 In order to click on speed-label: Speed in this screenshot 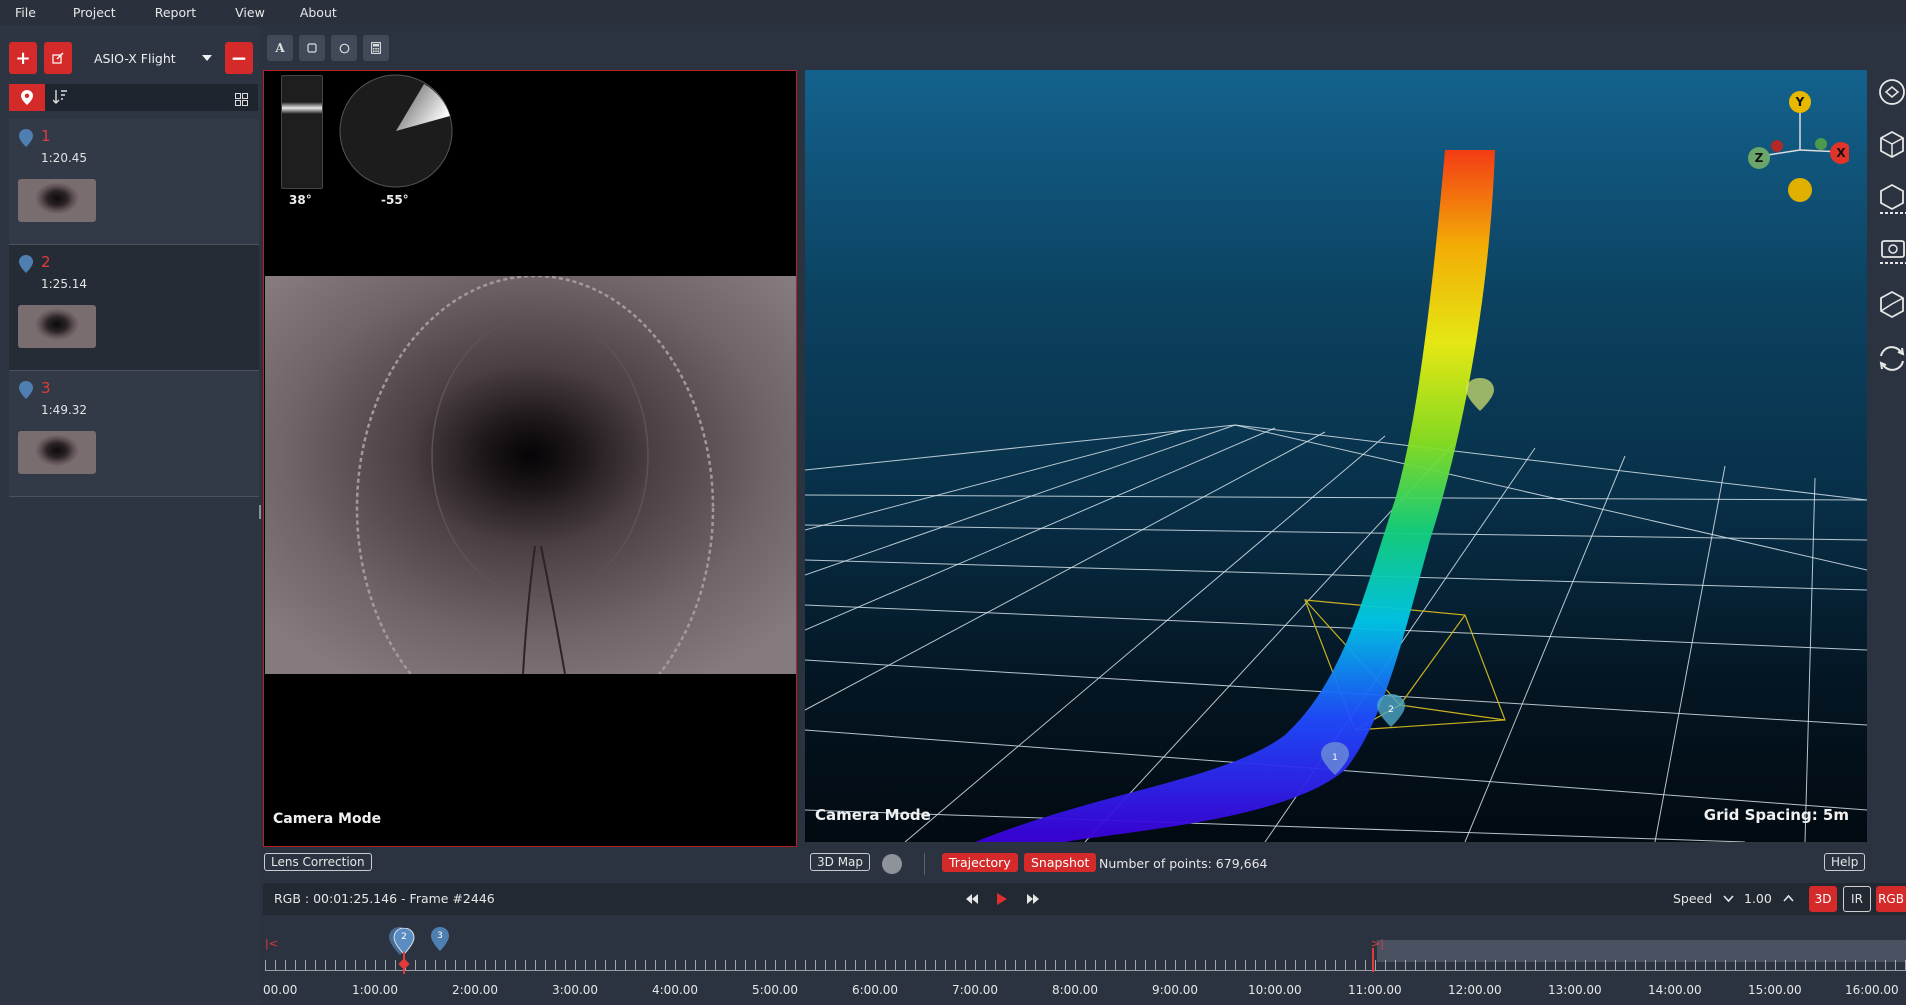, I will do `click(1693, 898)`.